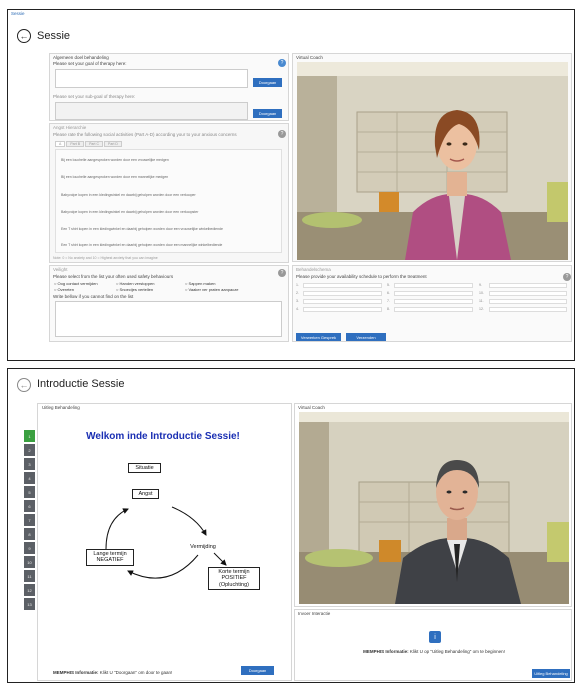 The height and width of the screenshot is (687, 582). Describe the element at coordinates (151, 78) in the screenshot. I see `goal-input` at that location.